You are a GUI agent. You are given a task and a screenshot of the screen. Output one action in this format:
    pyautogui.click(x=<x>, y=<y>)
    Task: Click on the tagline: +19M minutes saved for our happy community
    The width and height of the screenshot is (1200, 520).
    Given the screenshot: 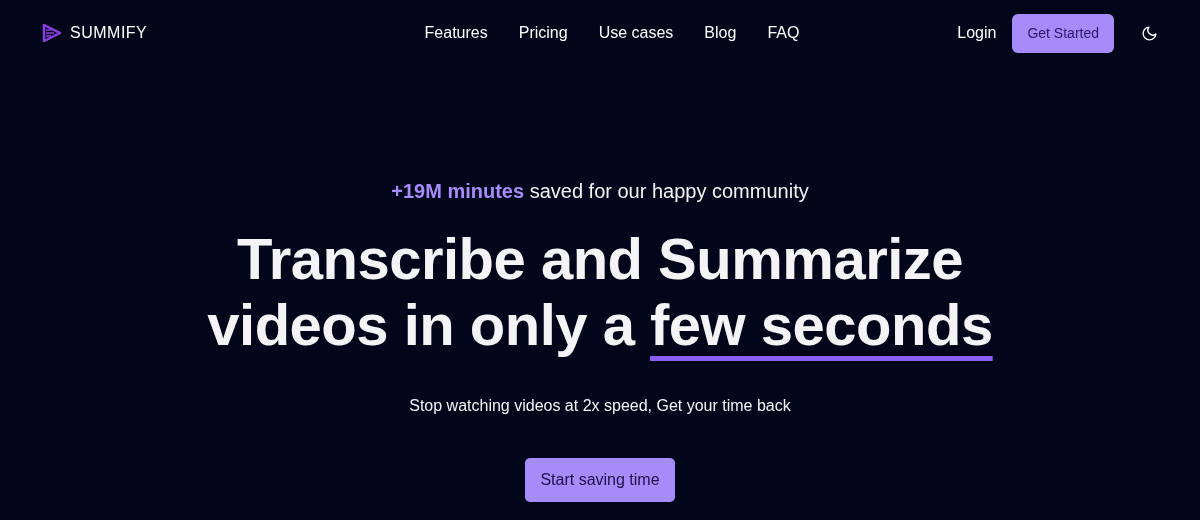 What is the action you would take?
    pyautogui.click(x=600, y=191)
    